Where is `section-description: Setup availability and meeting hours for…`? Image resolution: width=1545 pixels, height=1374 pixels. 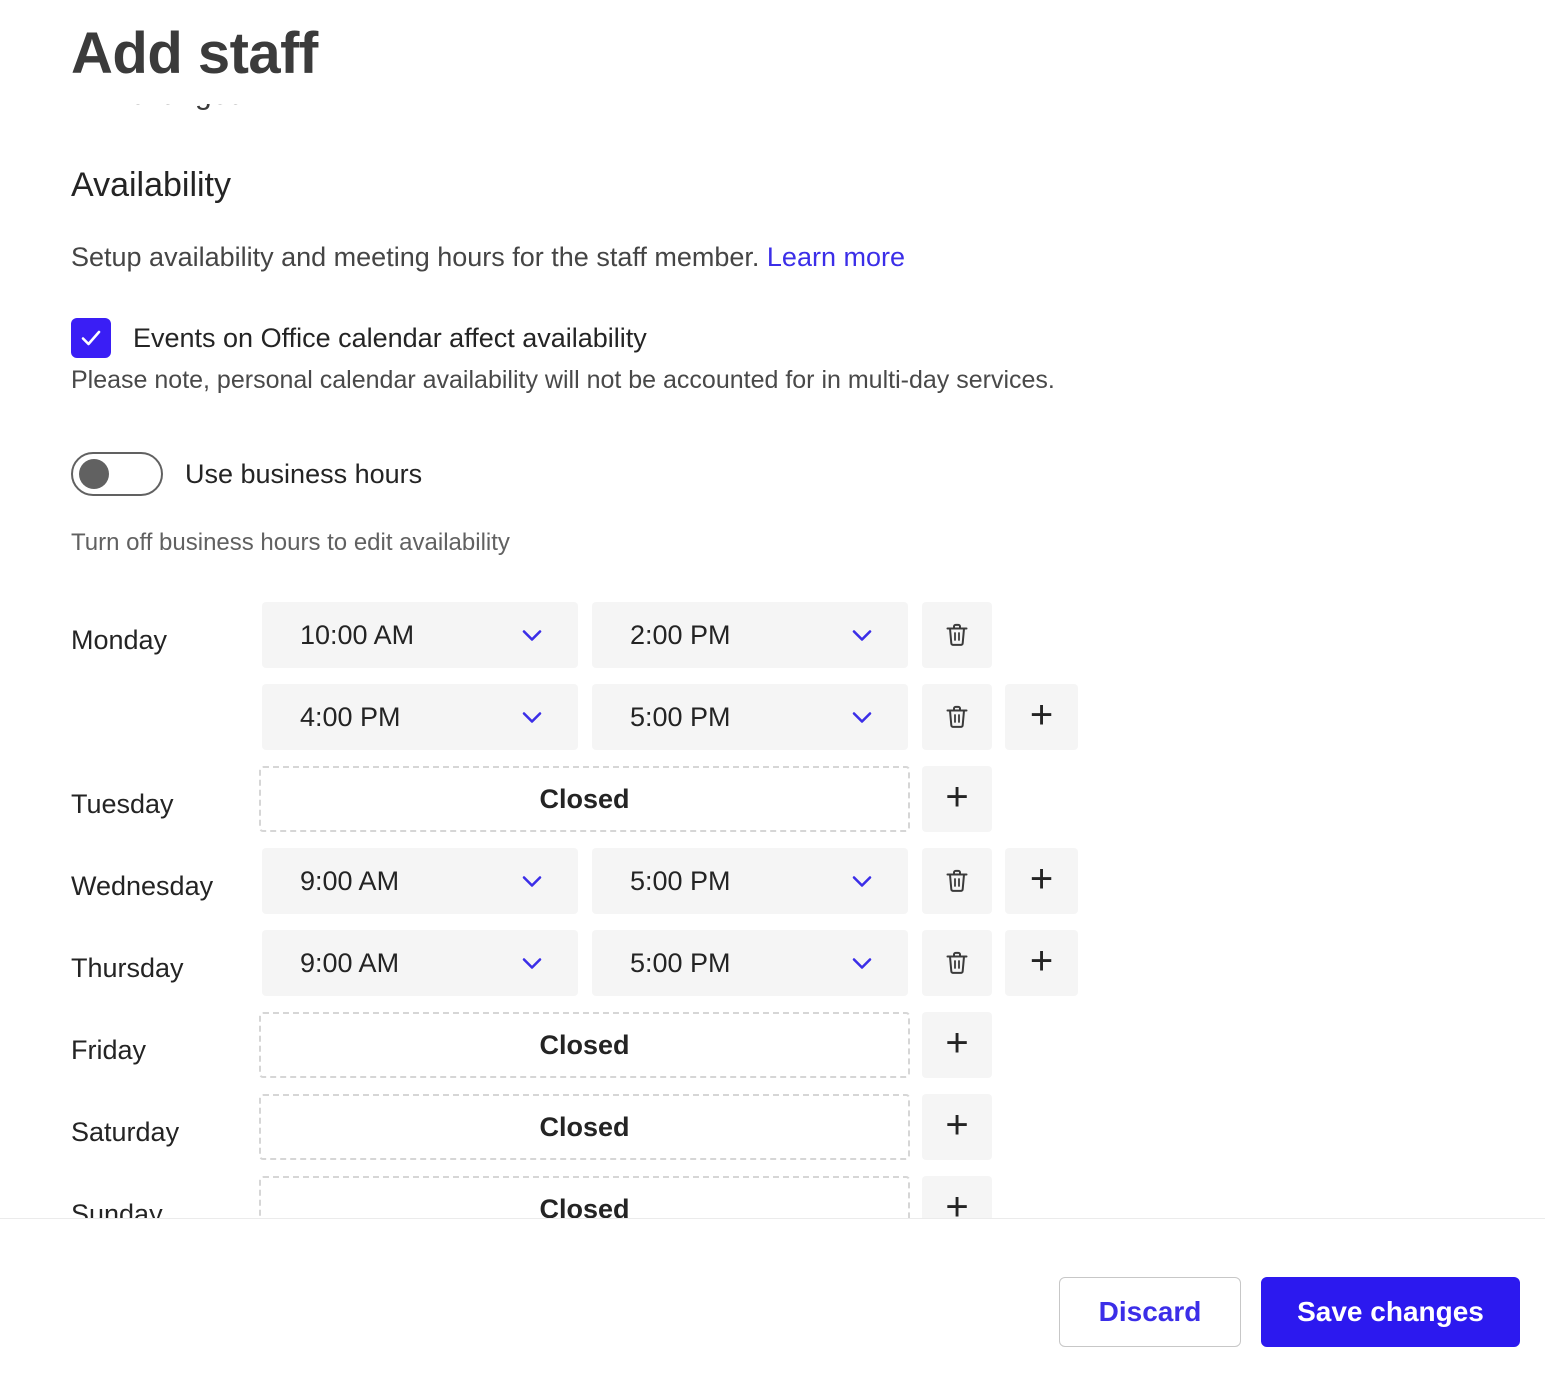 section-description: Setup availability and meeting hours for… is located at coordinates (488, 257).